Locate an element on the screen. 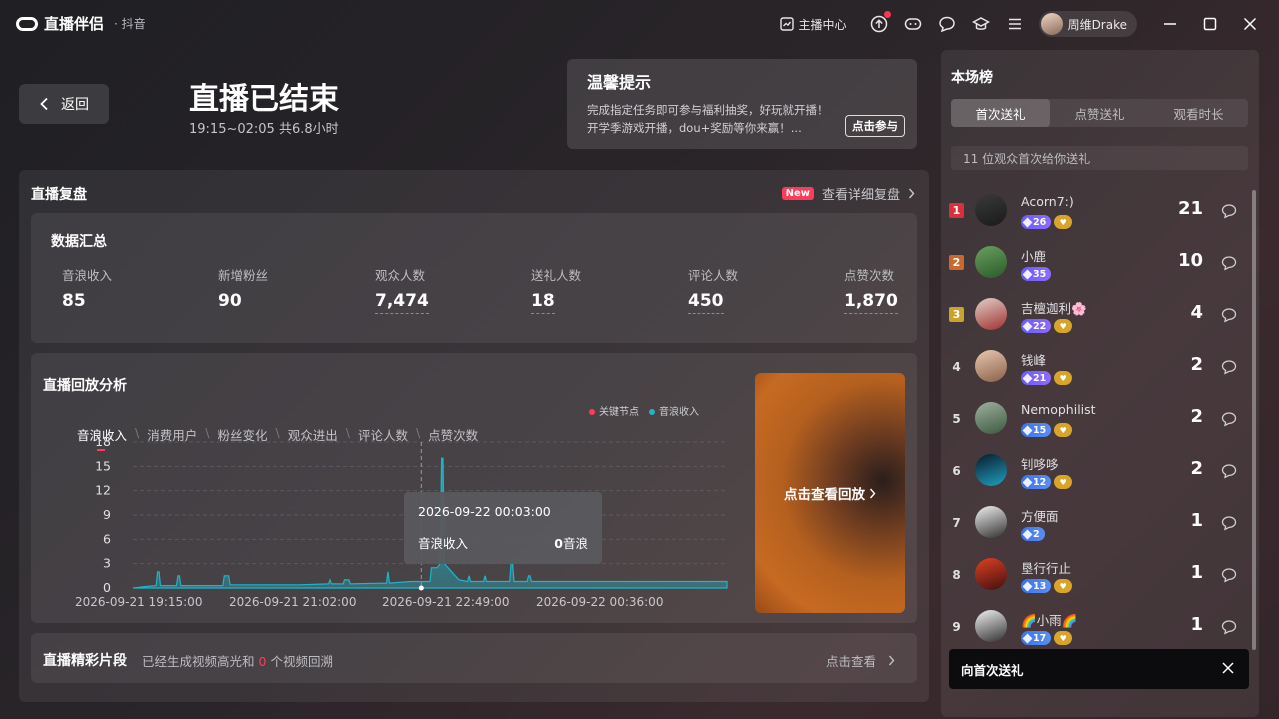 This screenshot has height=719, width=1279. tab-watch-time: 观看时长 is located at coordinates (1198, 113).